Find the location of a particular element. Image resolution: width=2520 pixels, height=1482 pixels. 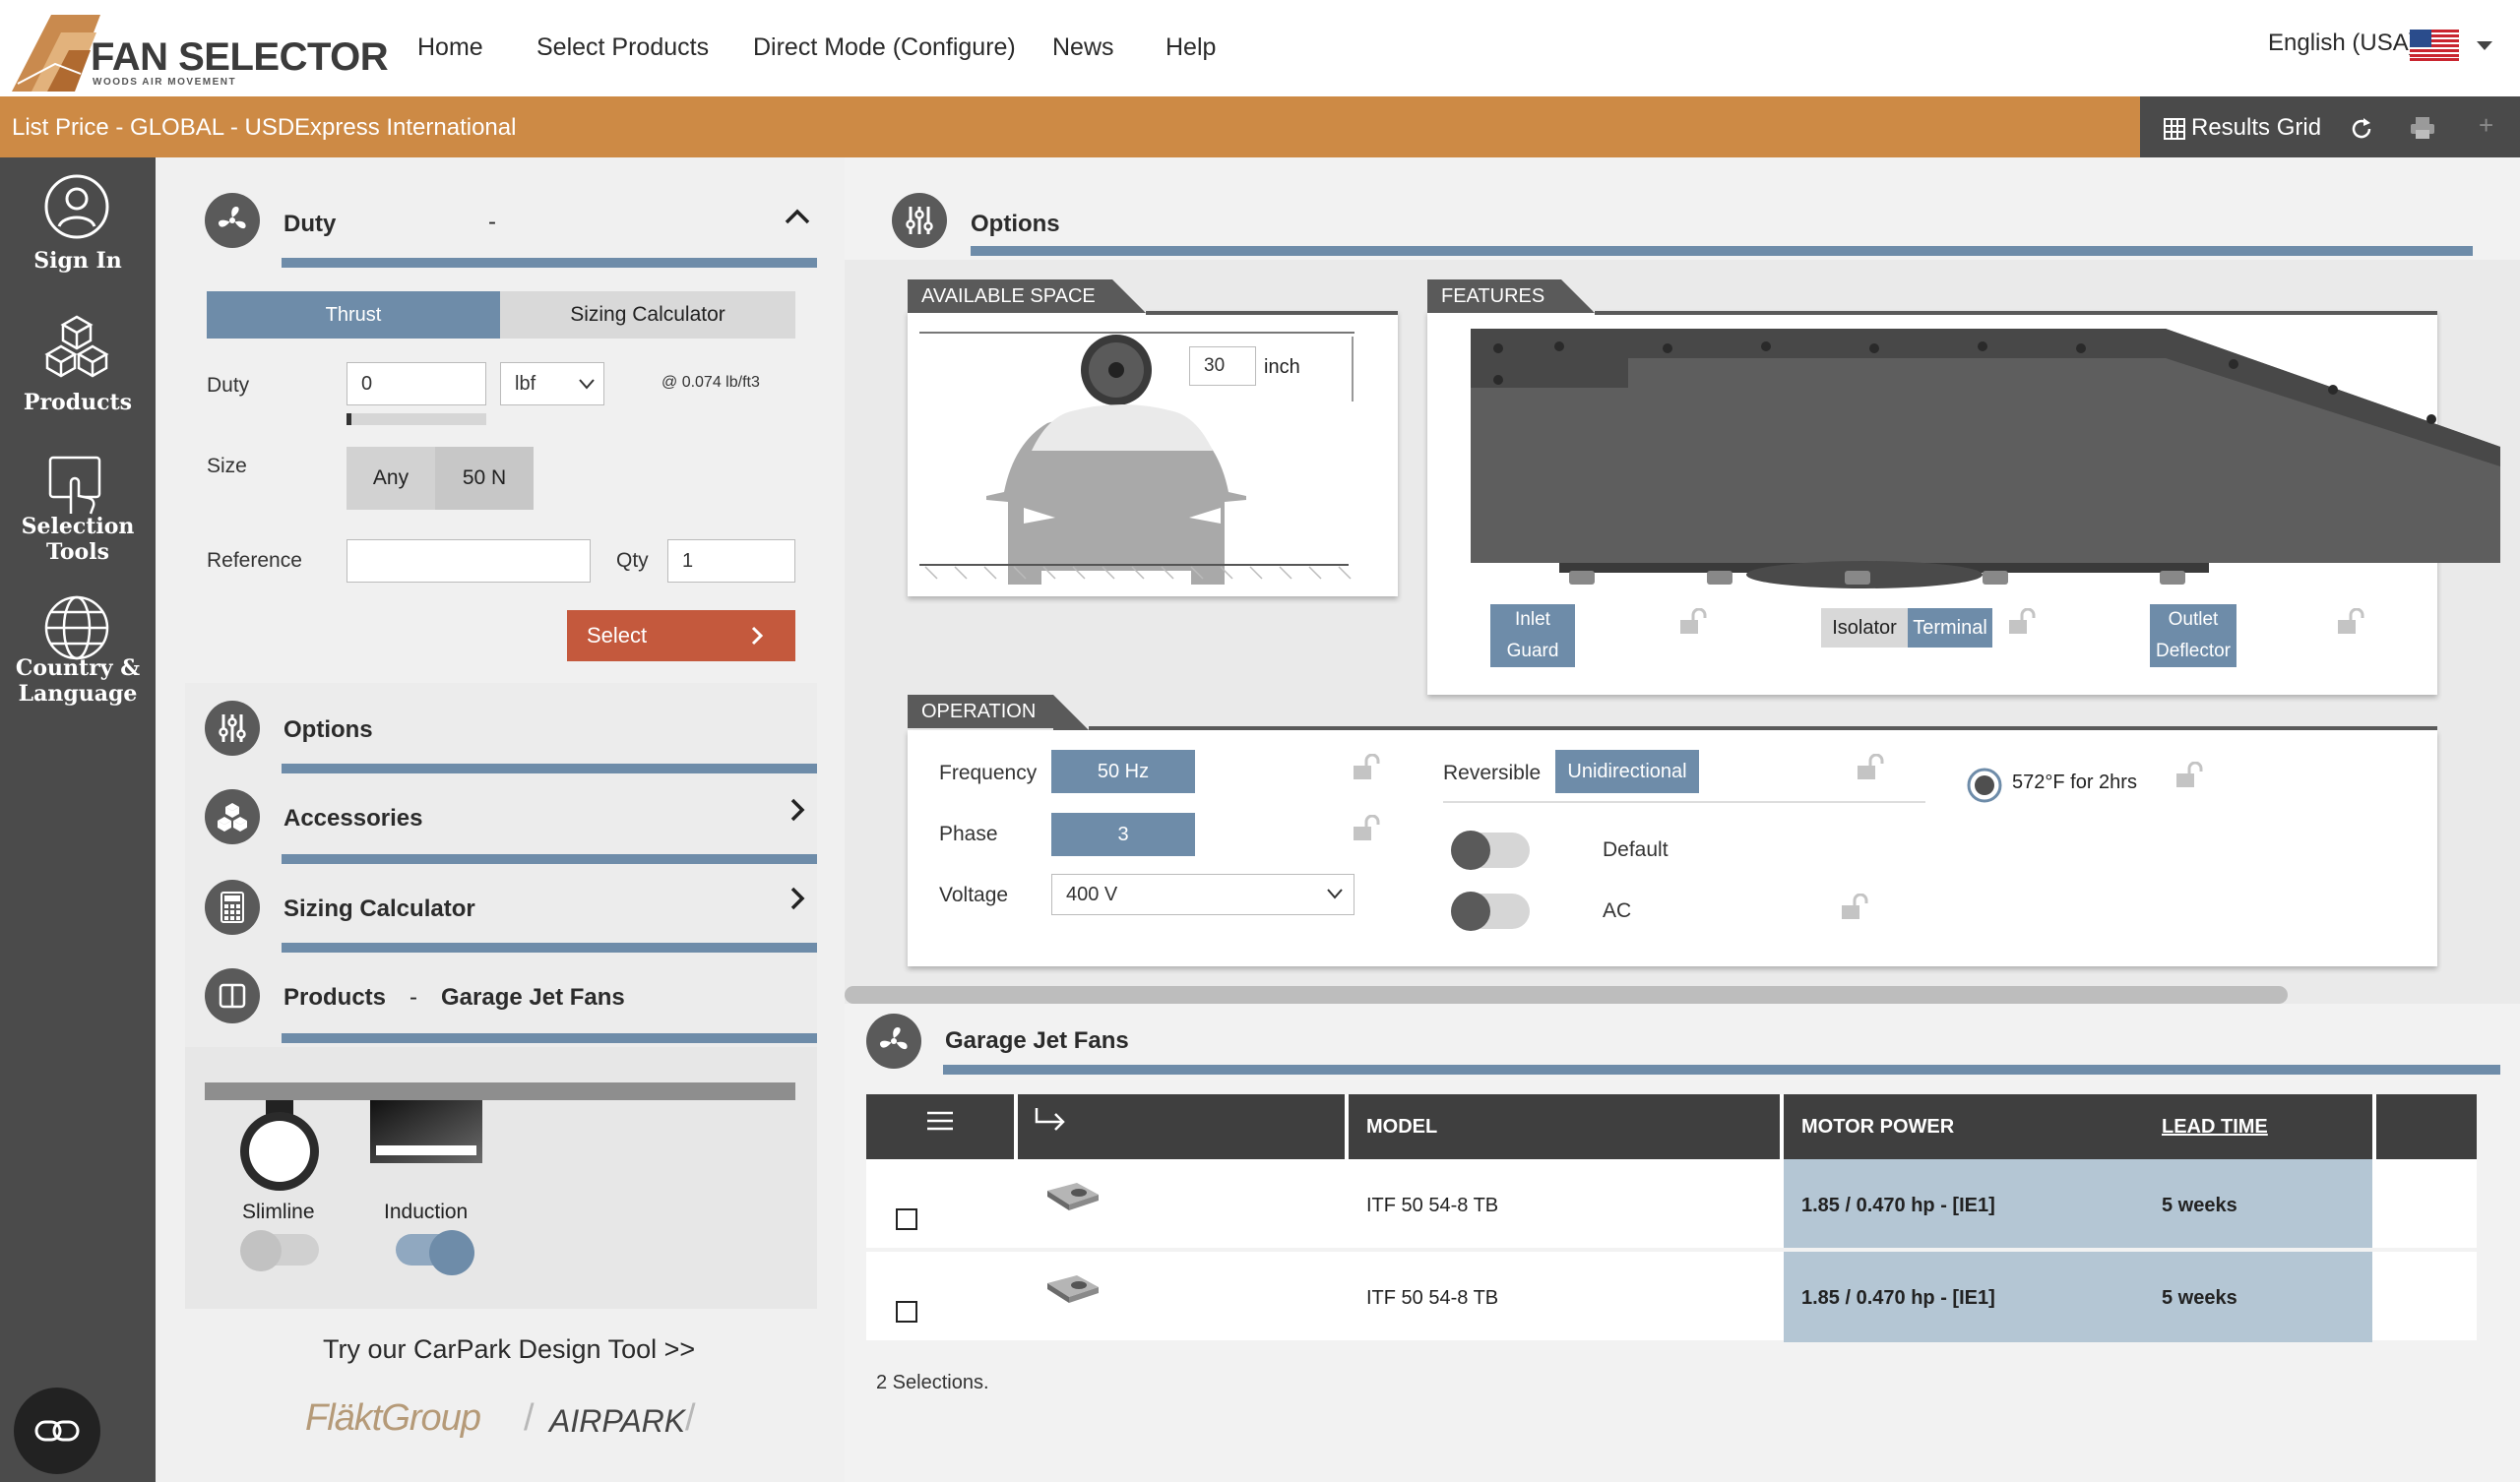

fan-selector-logo-icon is located at coordinates (56, 53).